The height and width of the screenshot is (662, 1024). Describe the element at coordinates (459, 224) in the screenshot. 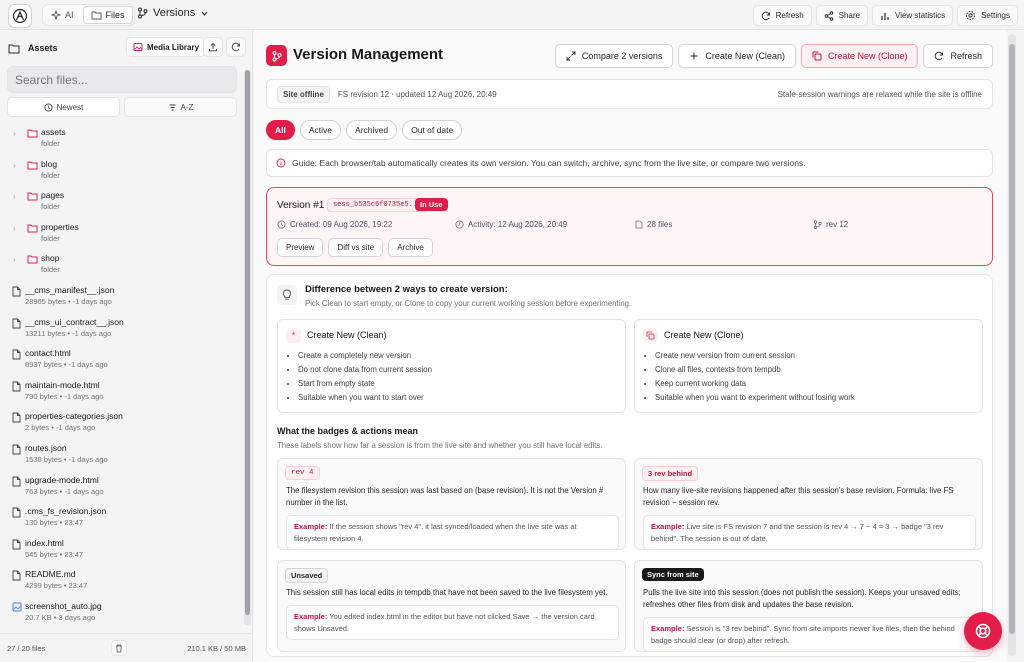

I see `history-icon` at that location.